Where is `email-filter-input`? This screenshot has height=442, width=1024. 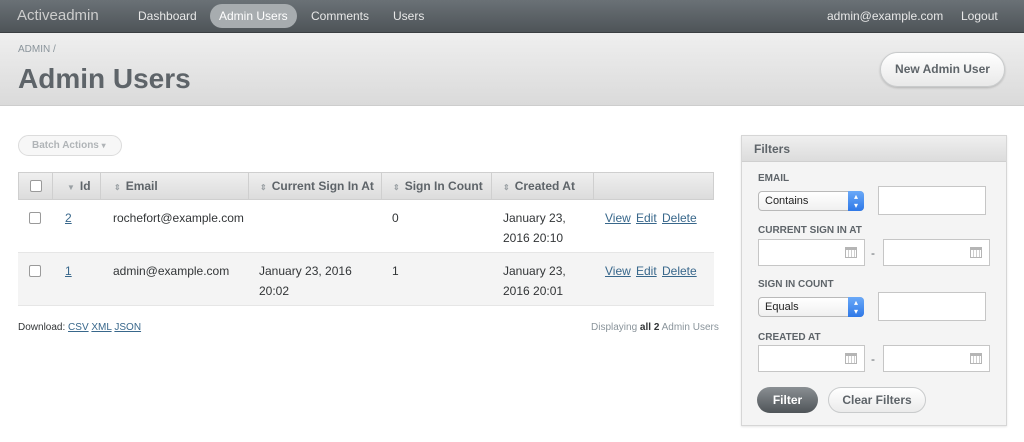 email-filter-input is located at coordinates (932, 200).